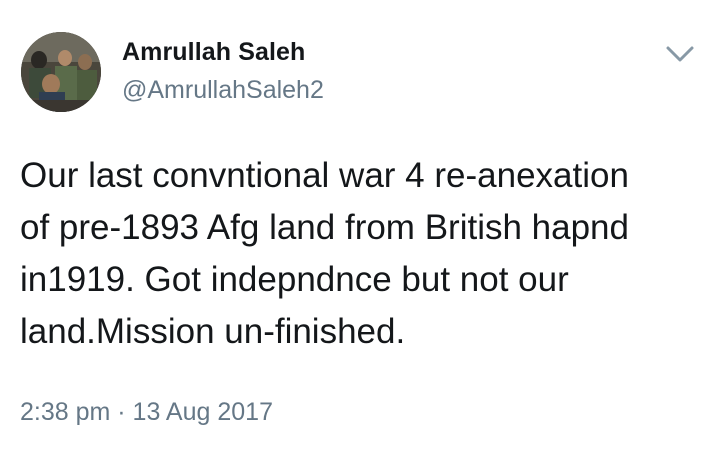 Image resolution: width=720 pixels, height=457 pixels. What do you see at coordinates (146, 412) in the screenshot?
I see `tweet-timestamp: 2:38 pm · 13 Aug 2017` at bounding box center [146, 412].